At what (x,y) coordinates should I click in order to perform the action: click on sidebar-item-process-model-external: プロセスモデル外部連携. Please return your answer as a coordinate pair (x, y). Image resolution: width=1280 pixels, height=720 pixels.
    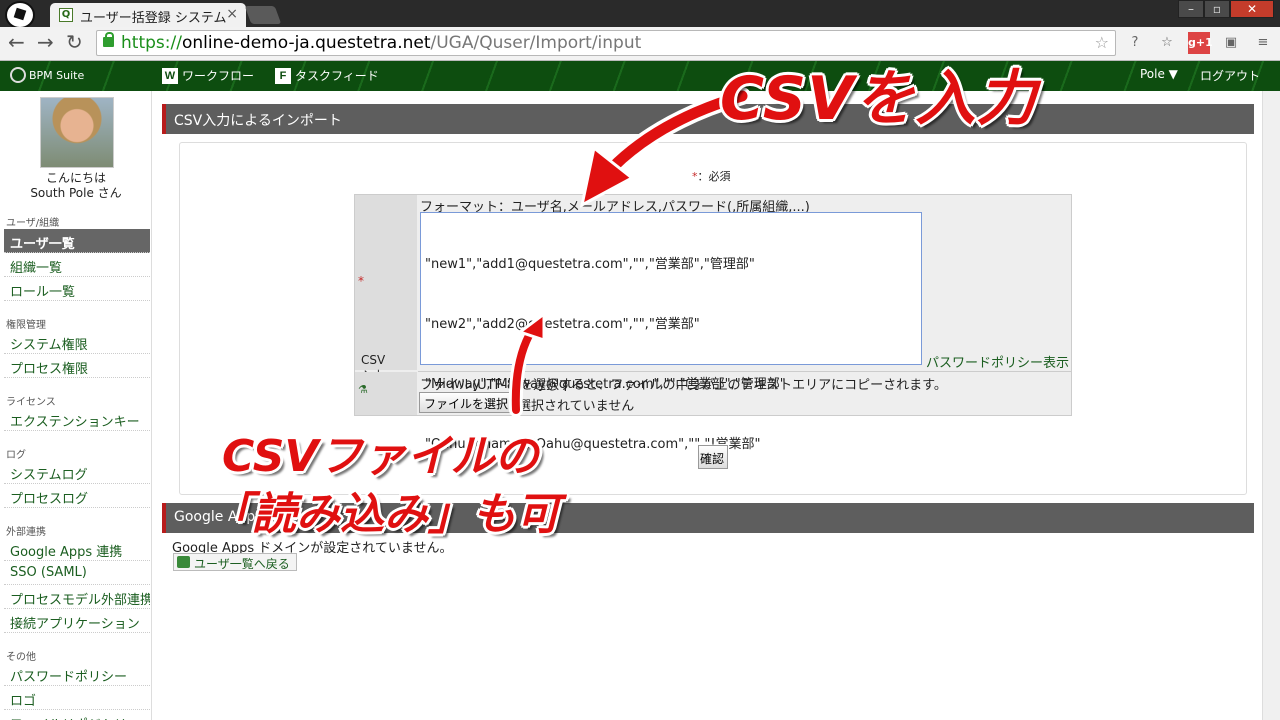
    Looking at the image, I should click on (77, 597).